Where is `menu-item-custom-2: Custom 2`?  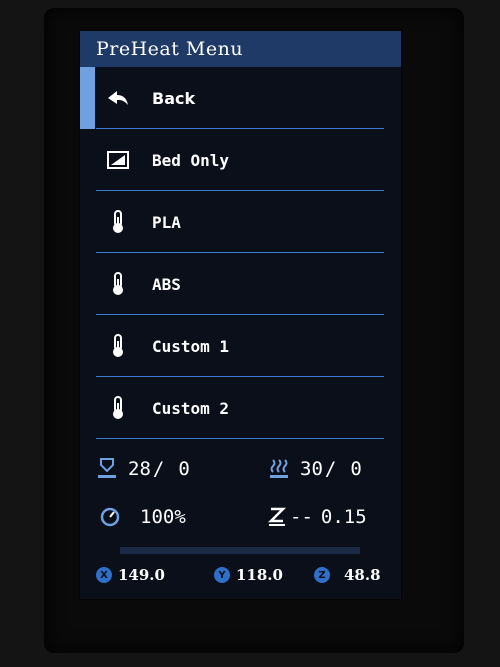
menu-item-custom-2: Custom 2 is located at coordinates (240, 408).